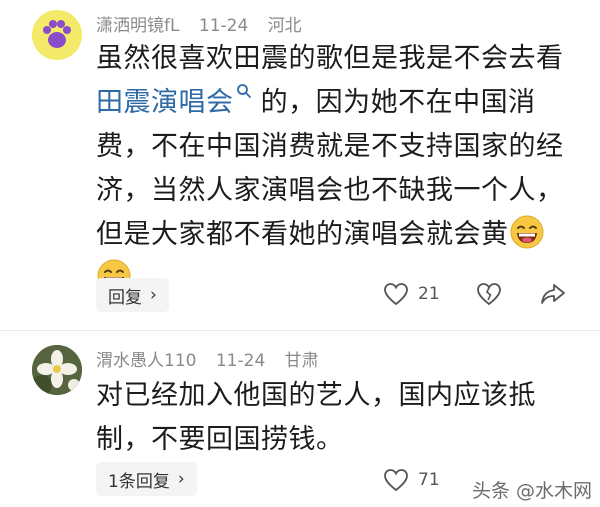  I want to click on like-button: 21, so click(411, 294).